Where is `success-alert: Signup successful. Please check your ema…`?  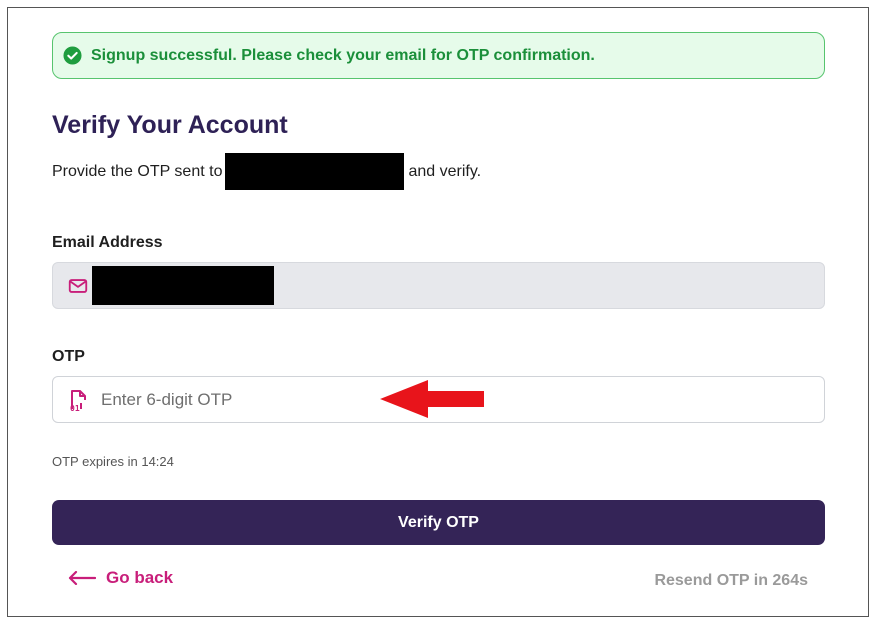 success-alert: Signup successful. Please check your ema… is located at coordinates (438, 55).